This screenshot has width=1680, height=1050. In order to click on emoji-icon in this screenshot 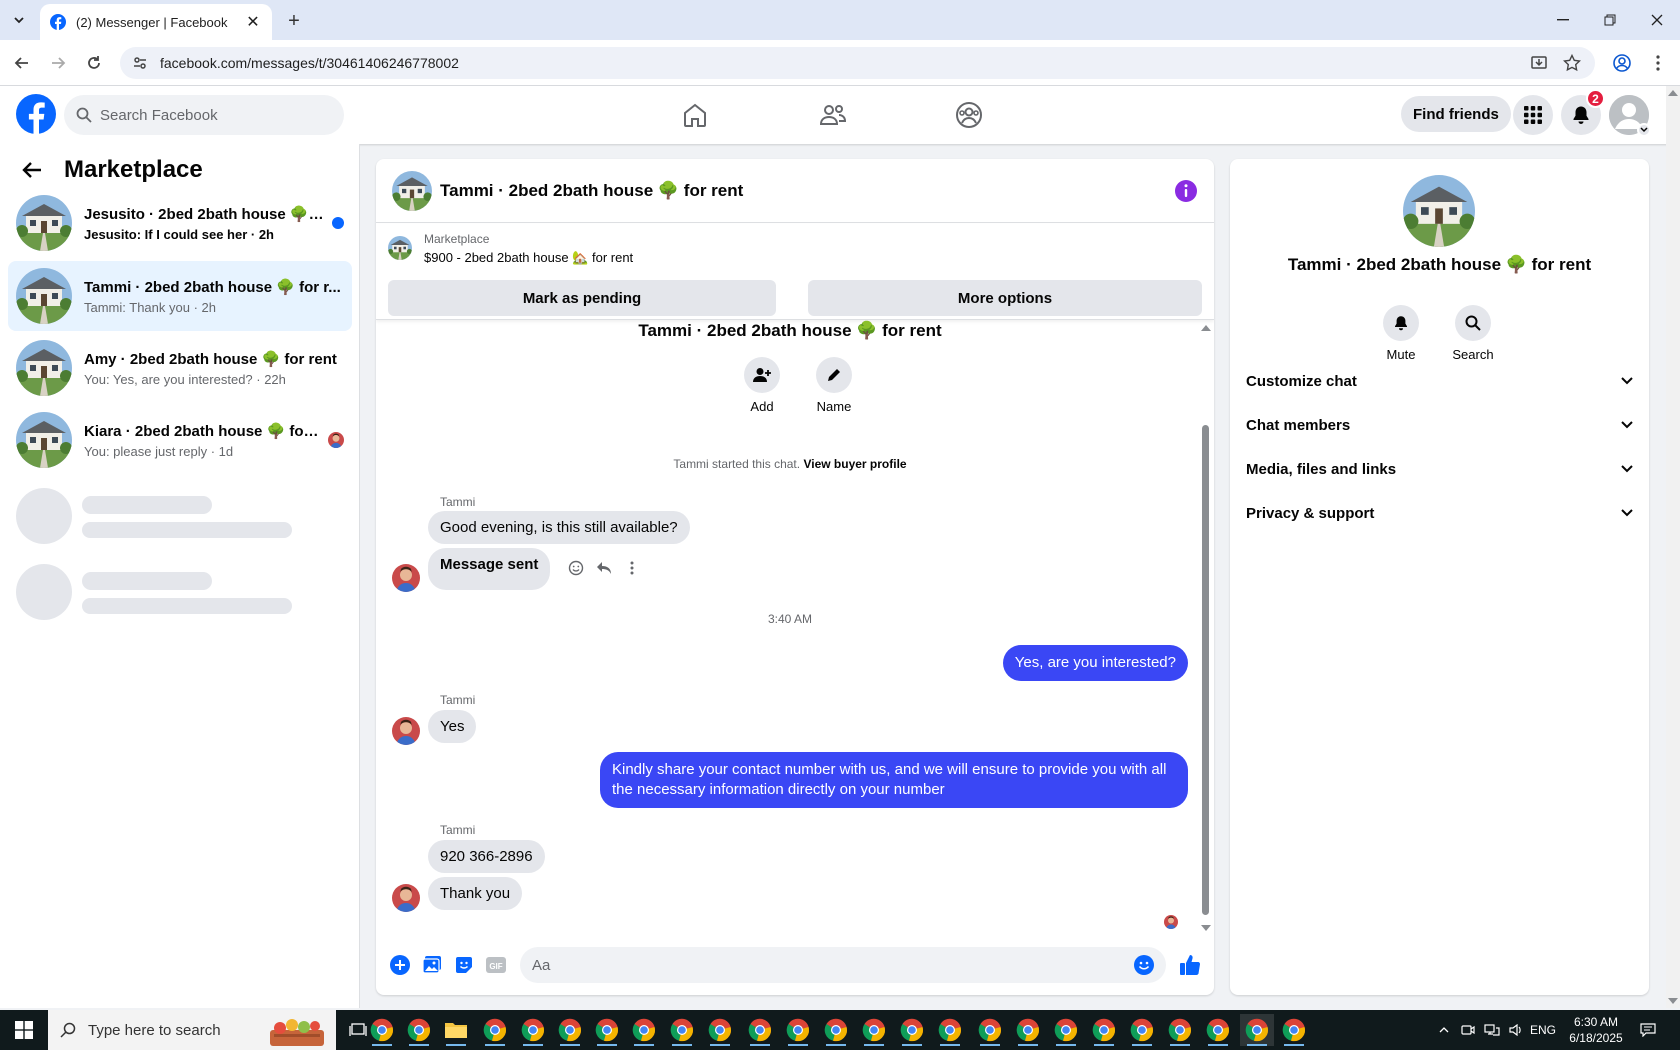, I will do `click(1144, 965)`.